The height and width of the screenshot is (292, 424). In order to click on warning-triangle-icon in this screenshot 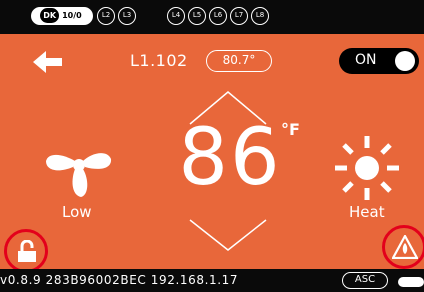, I will do `click(405, 247)`.